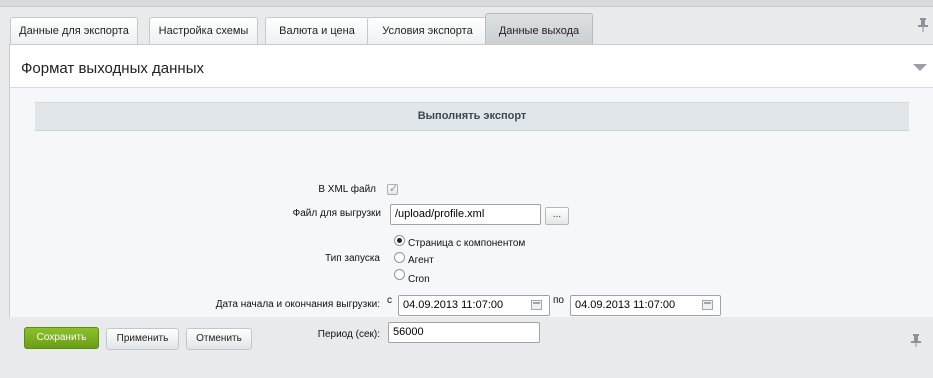 The height and width of the screenshot is (378, 933). Describe the element at coordinates (347, 189) in the screenshot. I see `xml-file-label: В XML файл` at that location.